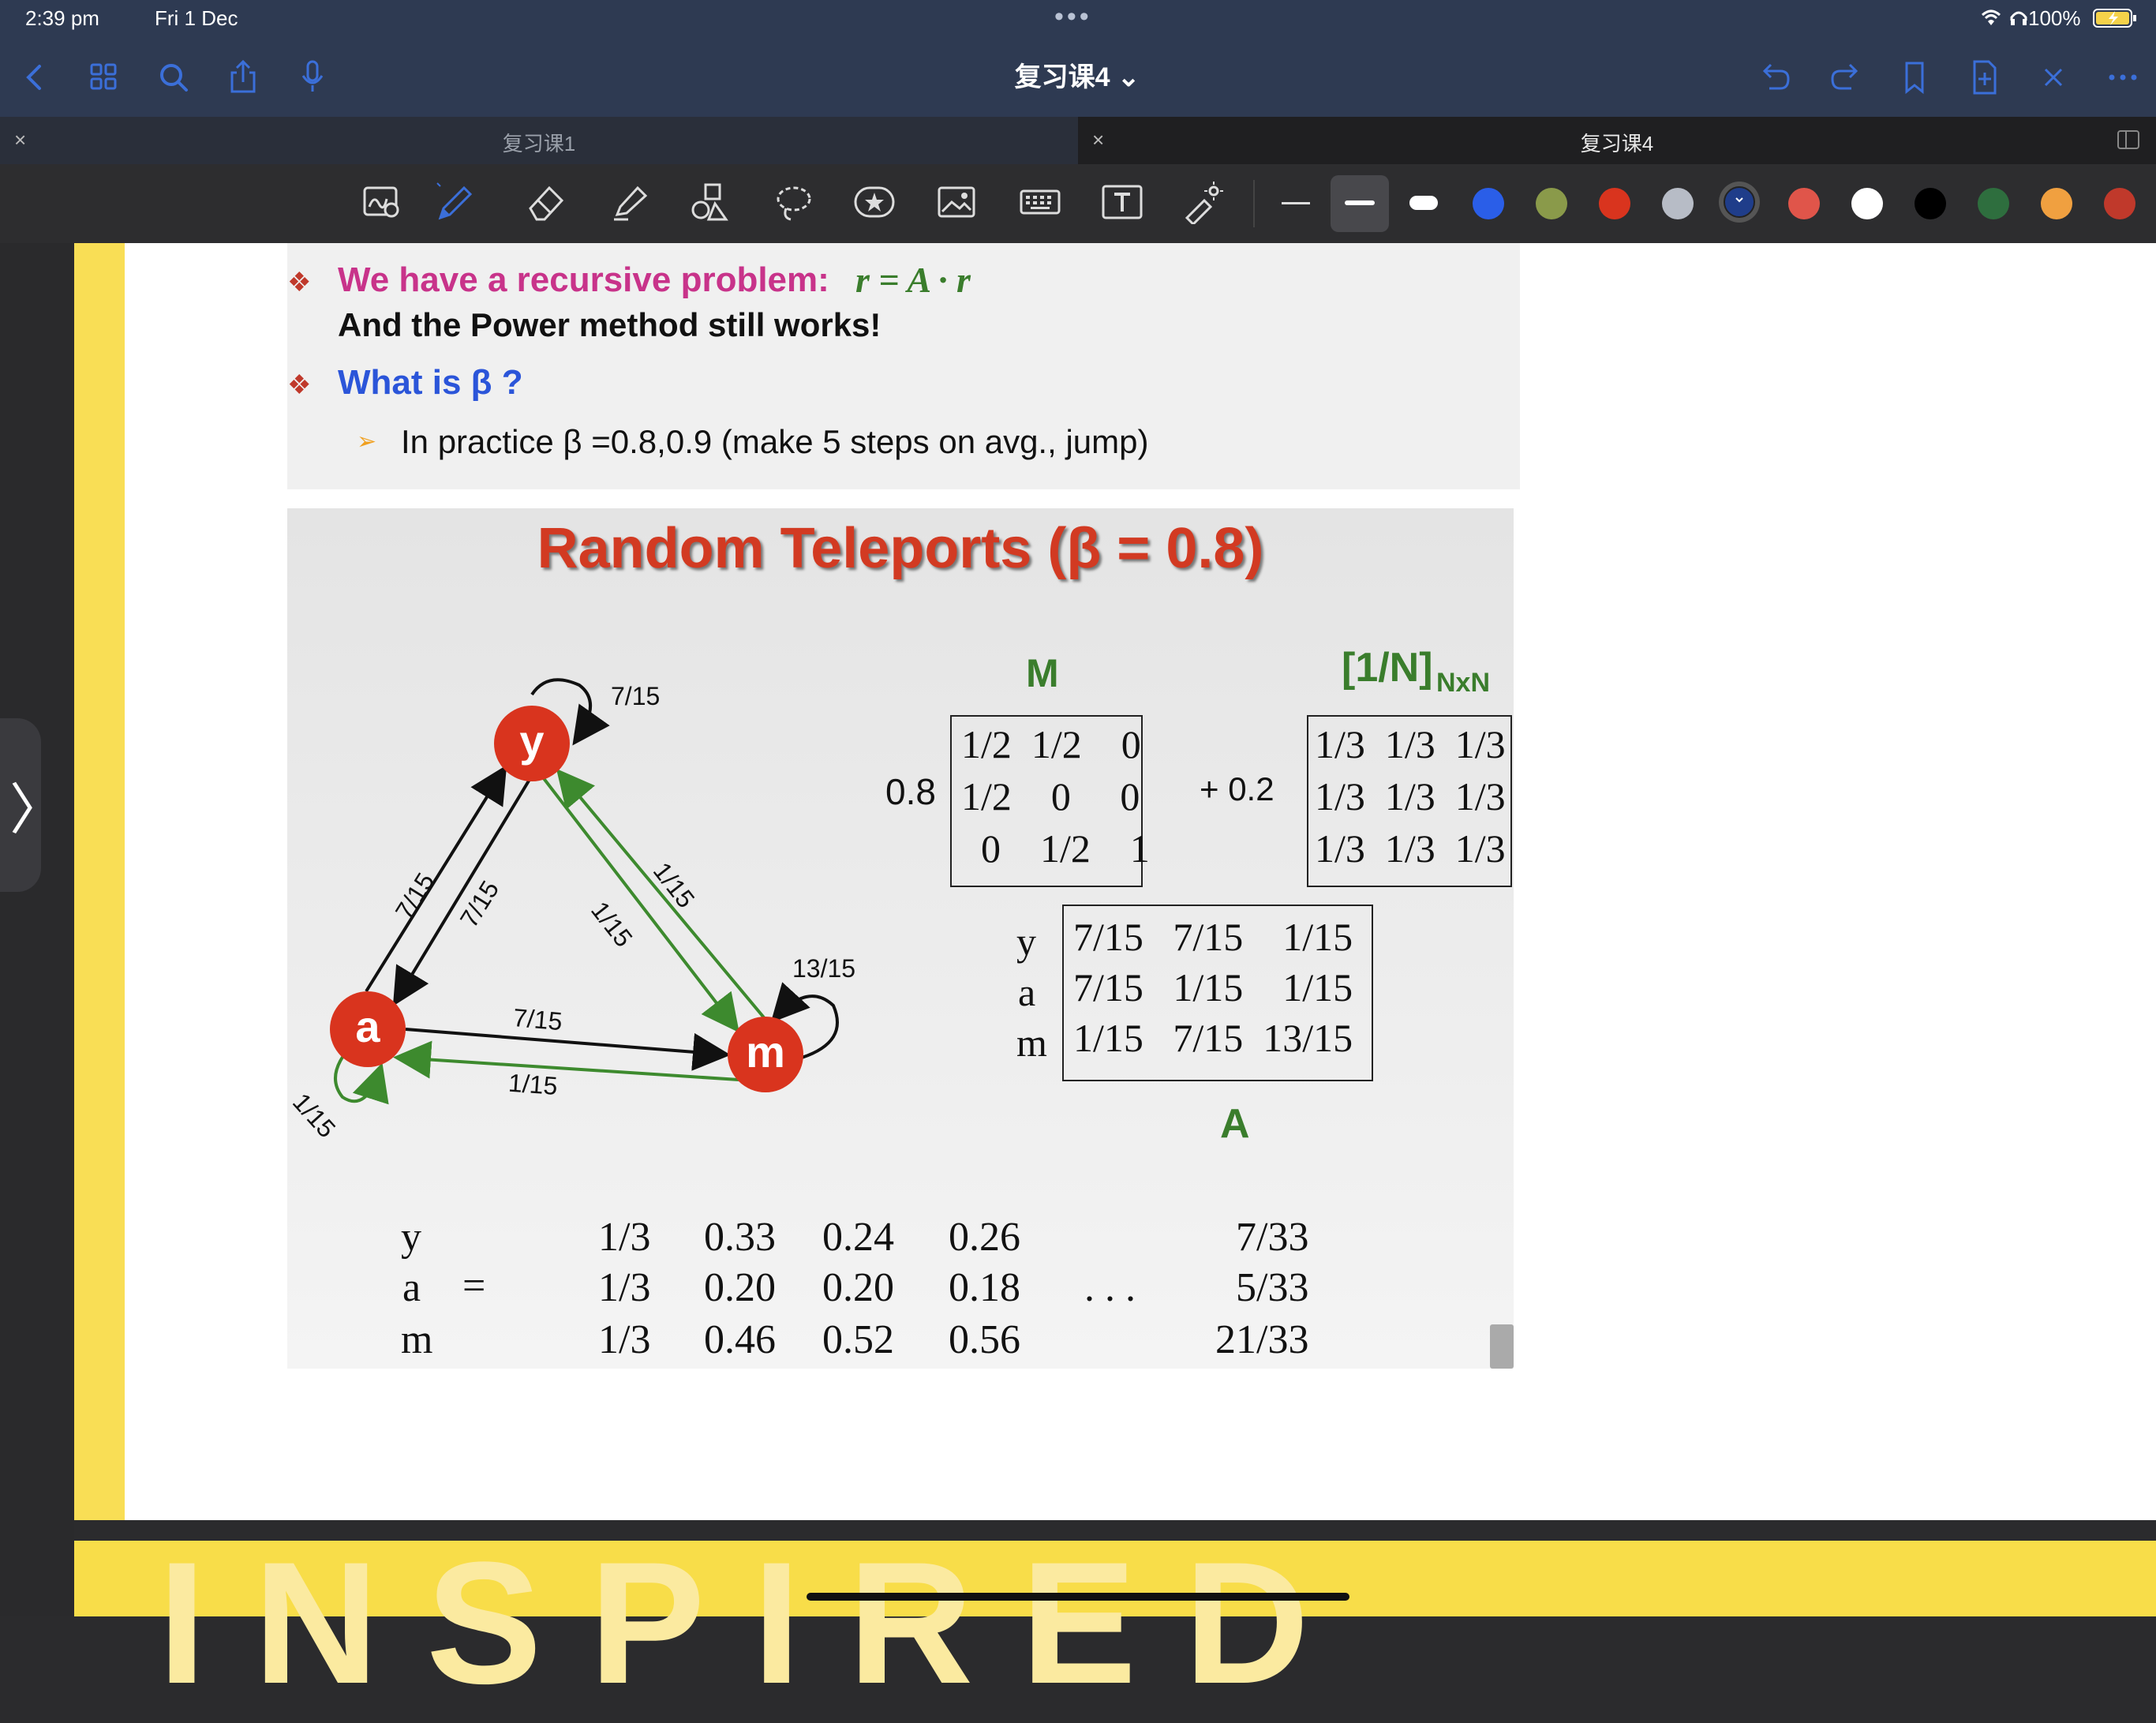  What do you see at coordinates (2056, 203) in the screenshot?
I see `color-swatch-orange` at bounding box center [2056, 203].